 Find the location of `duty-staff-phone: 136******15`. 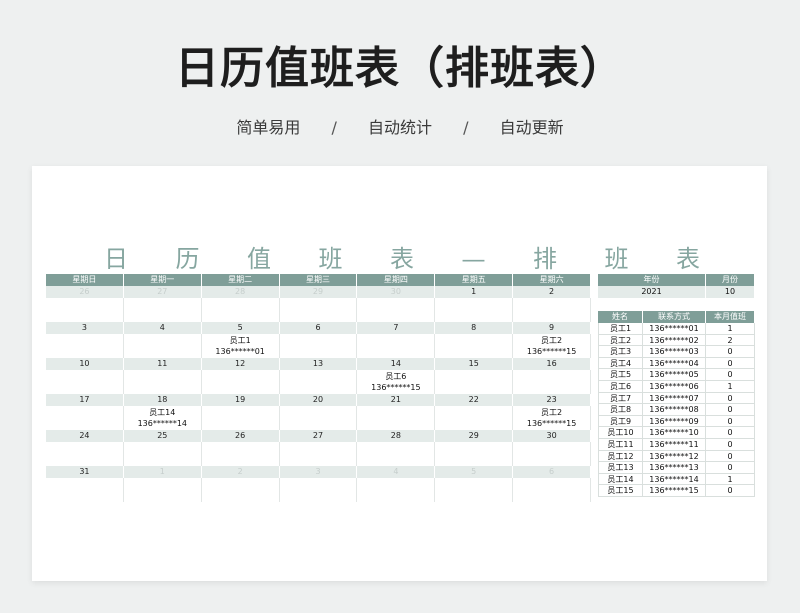

duty-staff-phone: 136******15 is located at coordinates (551, 351).